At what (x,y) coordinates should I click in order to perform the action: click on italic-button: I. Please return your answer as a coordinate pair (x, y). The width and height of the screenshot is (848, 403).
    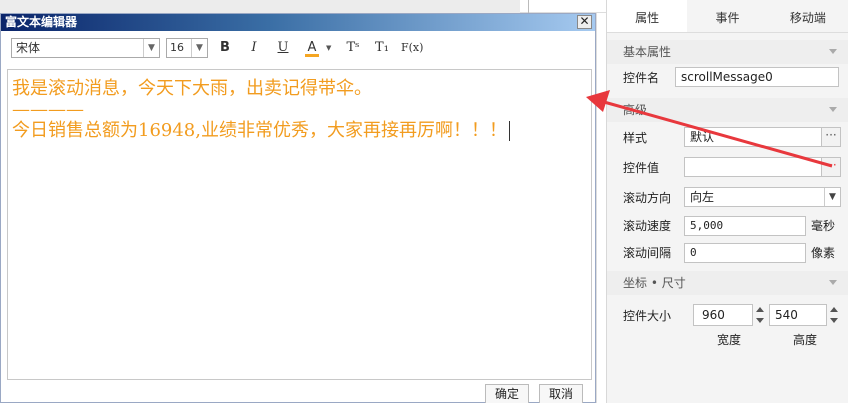
    Looking at the image, I should click on (254, 48).